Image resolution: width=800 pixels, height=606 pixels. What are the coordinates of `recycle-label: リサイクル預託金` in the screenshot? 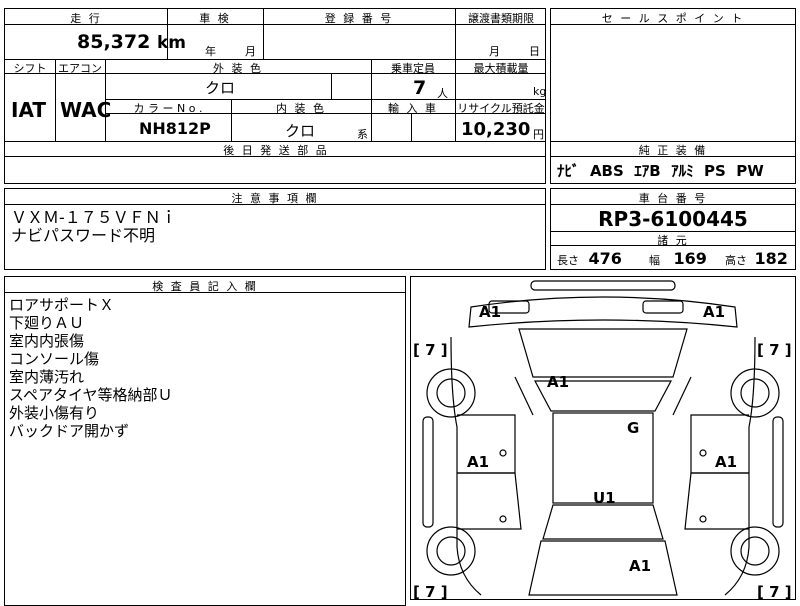 It's located at (501, 108).